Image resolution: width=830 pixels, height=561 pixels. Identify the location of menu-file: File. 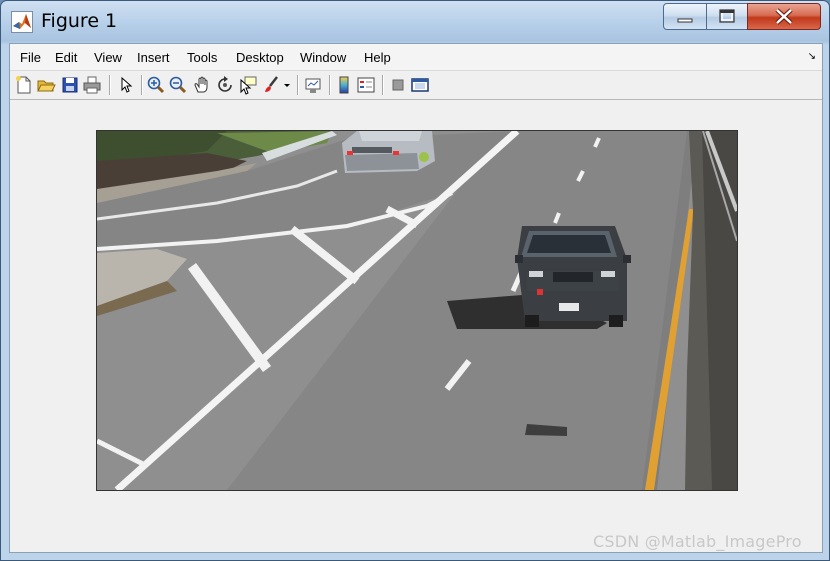
(30, 57).